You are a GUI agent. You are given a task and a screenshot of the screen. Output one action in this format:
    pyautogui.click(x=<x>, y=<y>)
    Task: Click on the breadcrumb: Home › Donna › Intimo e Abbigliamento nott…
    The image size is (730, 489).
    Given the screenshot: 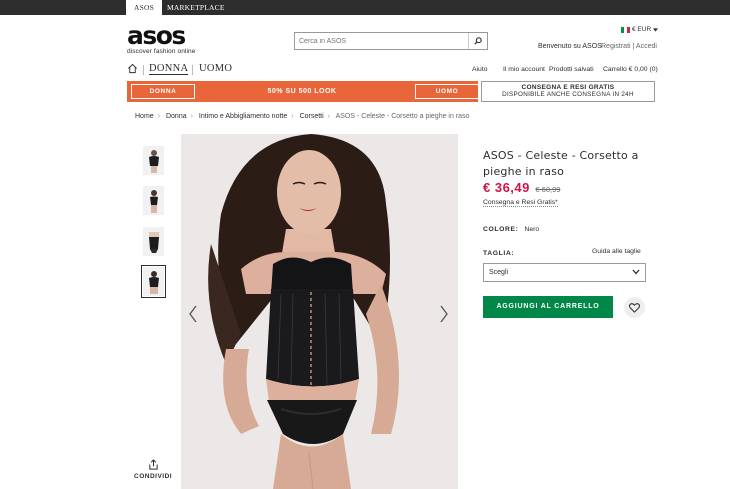 What is the action you would take?
    pyautogui.click(x=302, y=116)
    